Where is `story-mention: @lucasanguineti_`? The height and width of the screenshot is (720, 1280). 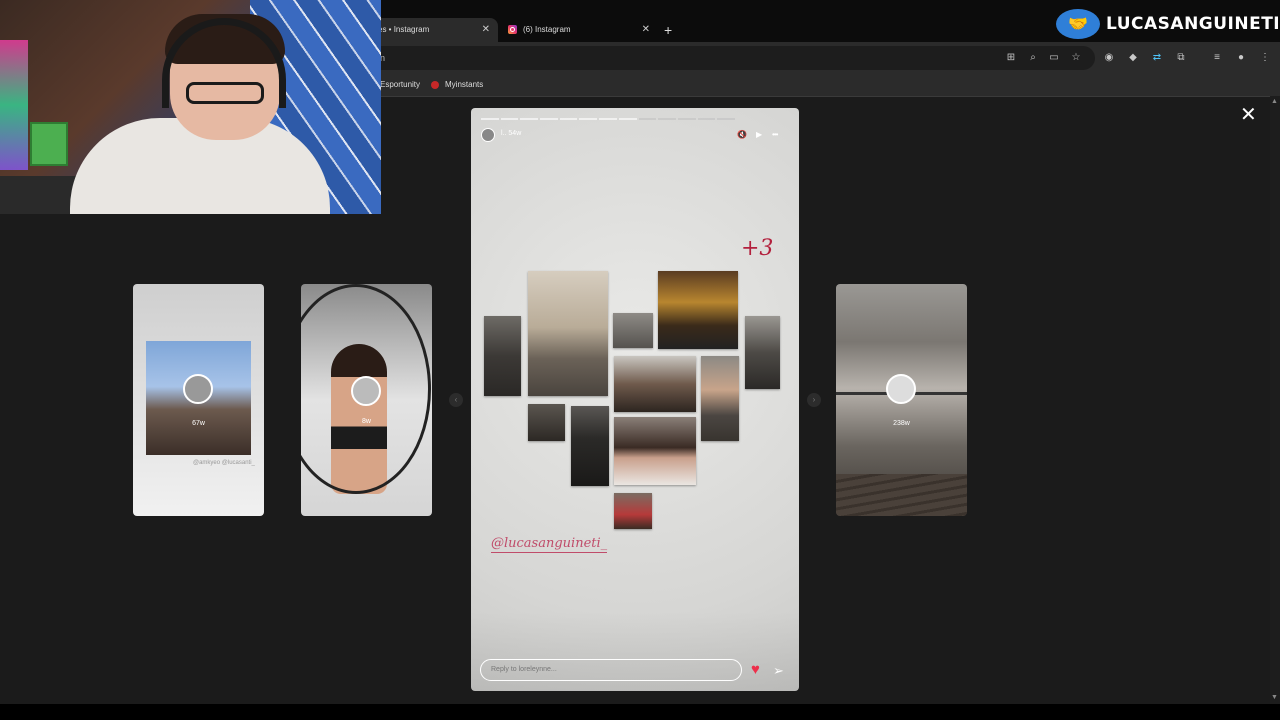 story-mention: @lucasanguineti_ is located at coordinates (549, 544).